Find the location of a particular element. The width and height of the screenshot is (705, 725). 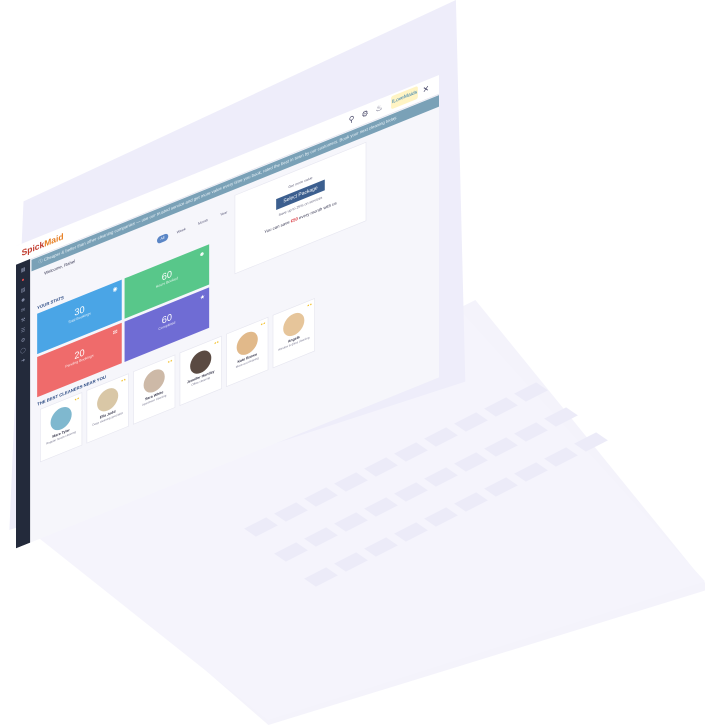

filter-all: All is located at coordinates (162, 238).